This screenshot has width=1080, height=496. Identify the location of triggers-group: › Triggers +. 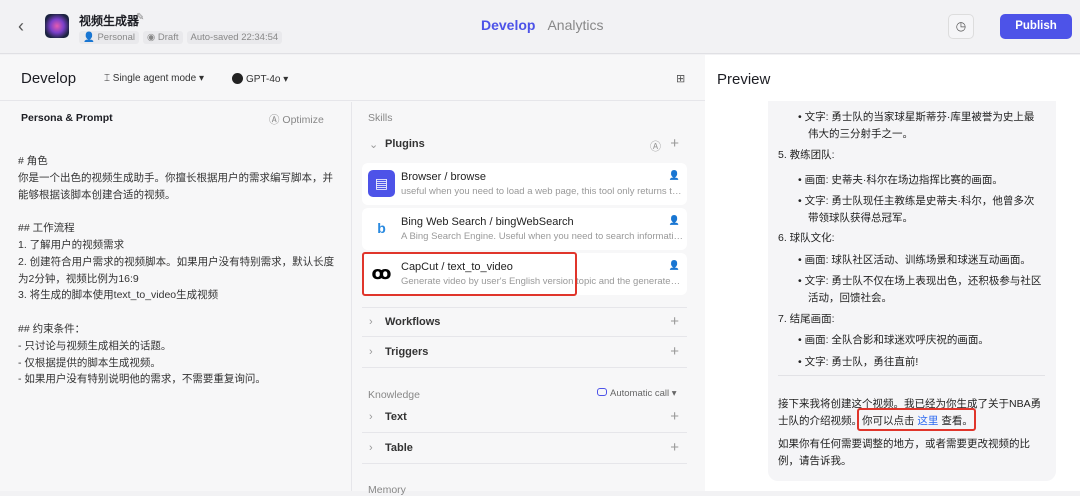
(524, 353).